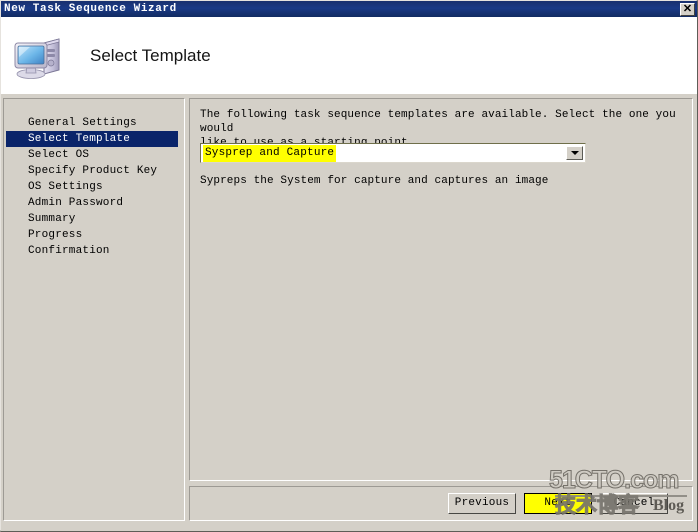  What do you see at coordinates (441, 503) in the screenshot?
I see `wizard-button-bar: Previous Next Cancel` at bounding box center [441, 503].